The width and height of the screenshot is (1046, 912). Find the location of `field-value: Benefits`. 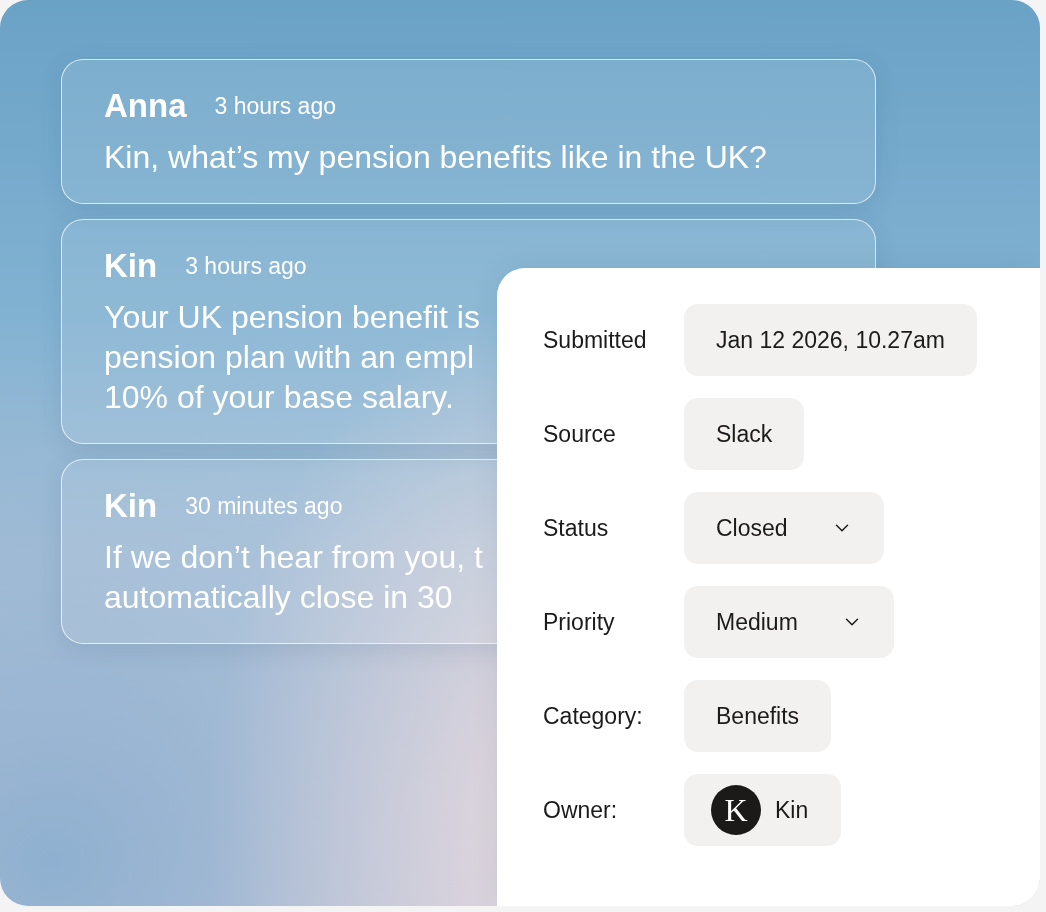

field-value: Benefits is located at coordinates (758, 716).